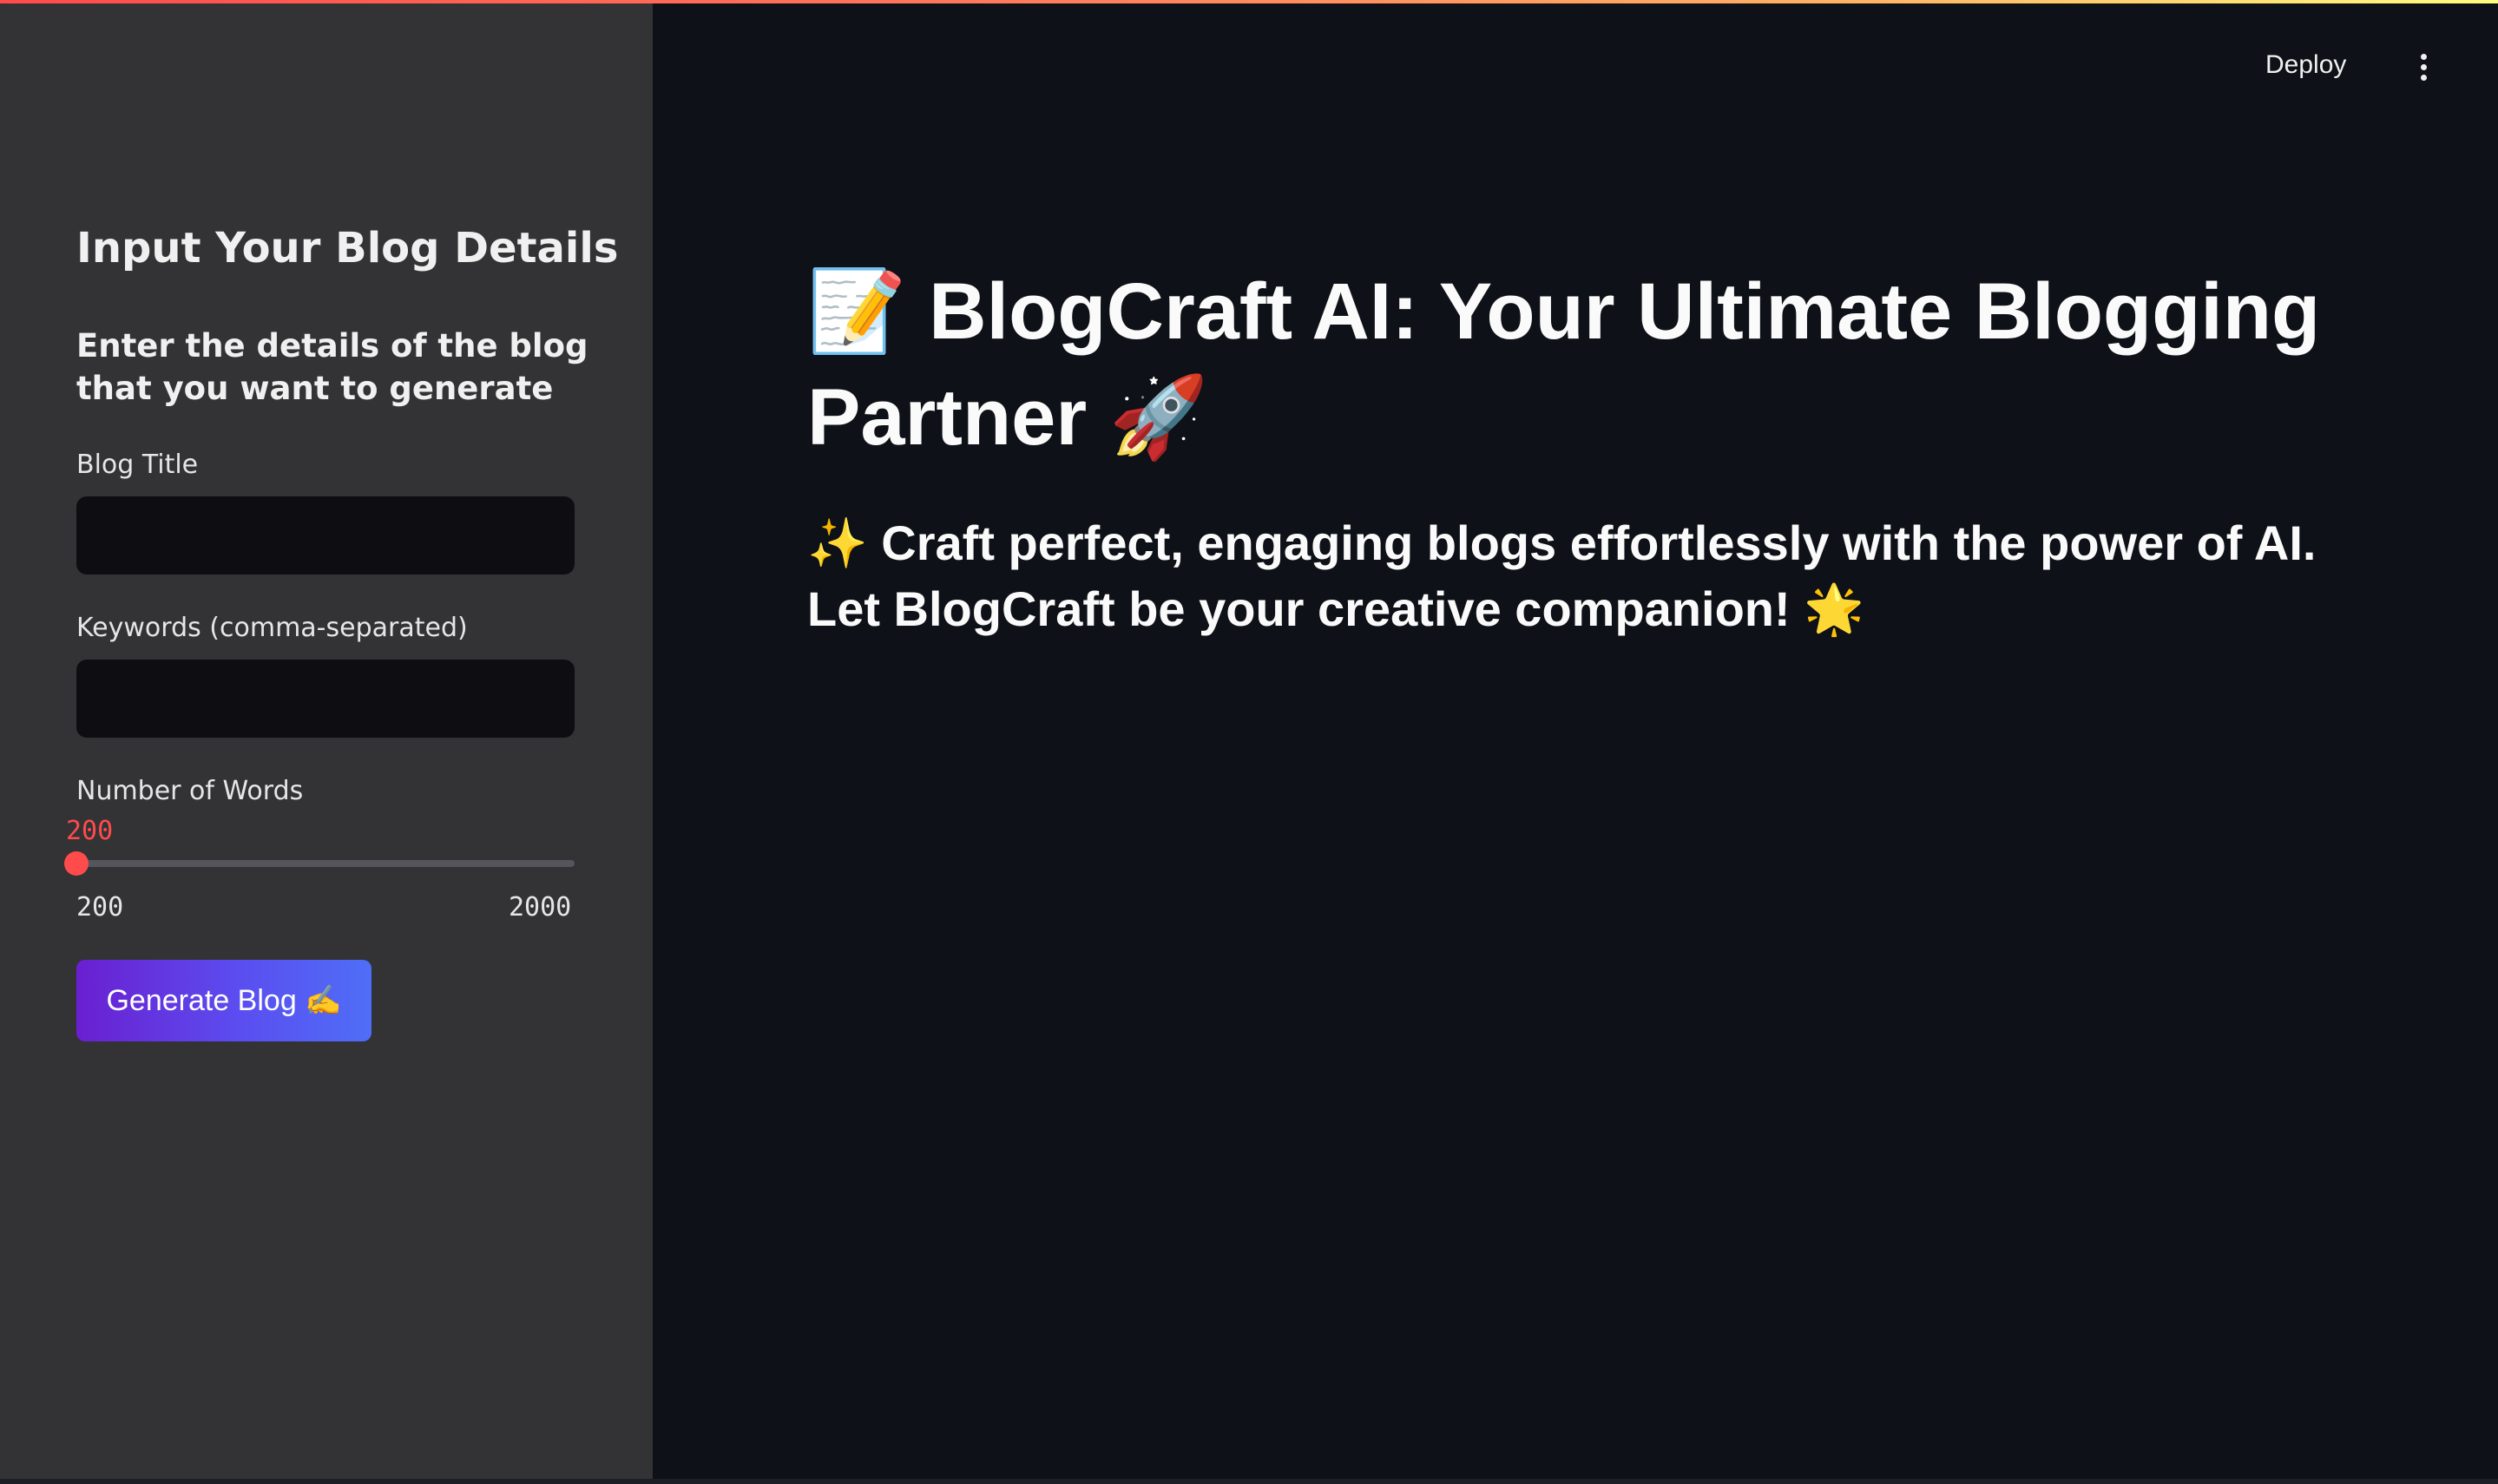 This screenshot has height=1484, width=2498. What do you see at coordinates (90, 831) in the screenshot?
I see `slider-current-value: 200` at bounding box center [90, 831].